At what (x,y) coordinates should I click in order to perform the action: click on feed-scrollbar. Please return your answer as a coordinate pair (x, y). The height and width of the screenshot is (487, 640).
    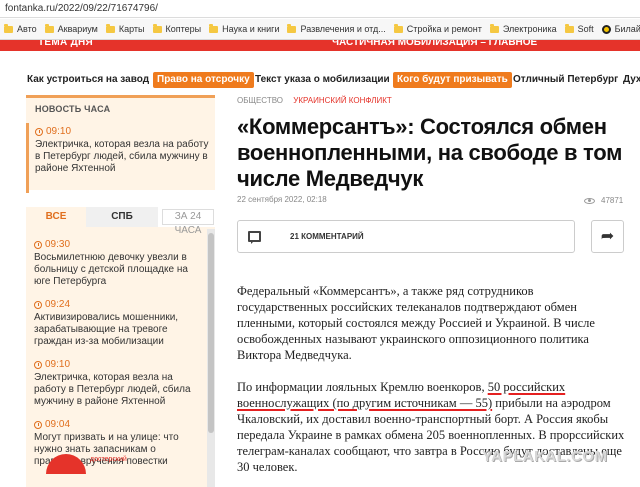
    Looking at the image, I should click on (211, 358).